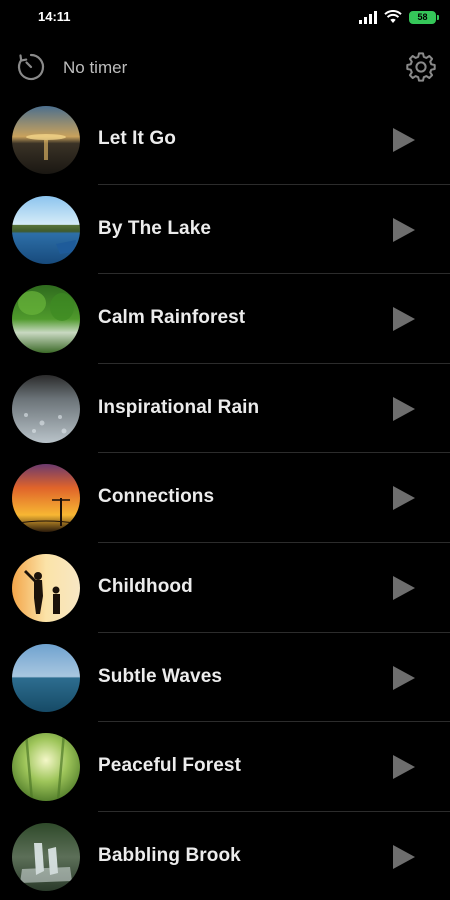  Describe the element at coordinates (145, 586) in the screenshot. I see `track-title: Childhood` at that location.